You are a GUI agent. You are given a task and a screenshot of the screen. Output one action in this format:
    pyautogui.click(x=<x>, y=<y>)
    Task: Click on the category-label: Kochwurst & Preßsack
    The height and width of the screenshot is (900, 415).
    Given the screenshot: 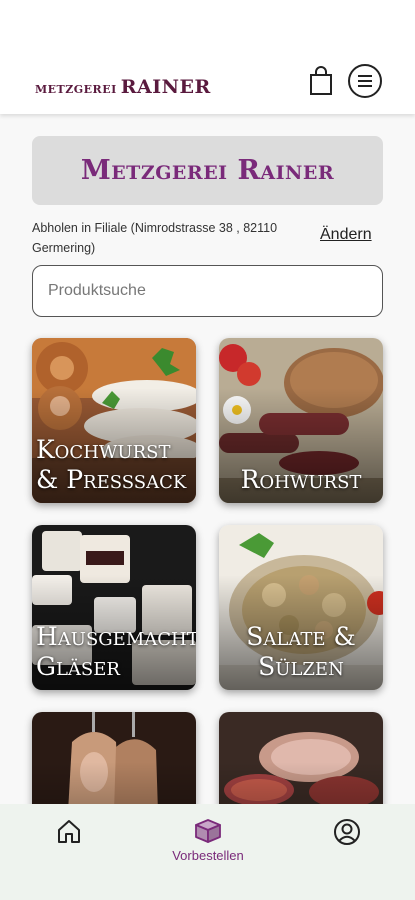 What is the action you would take?
    pyautogui.click(x=111, y=464)
    